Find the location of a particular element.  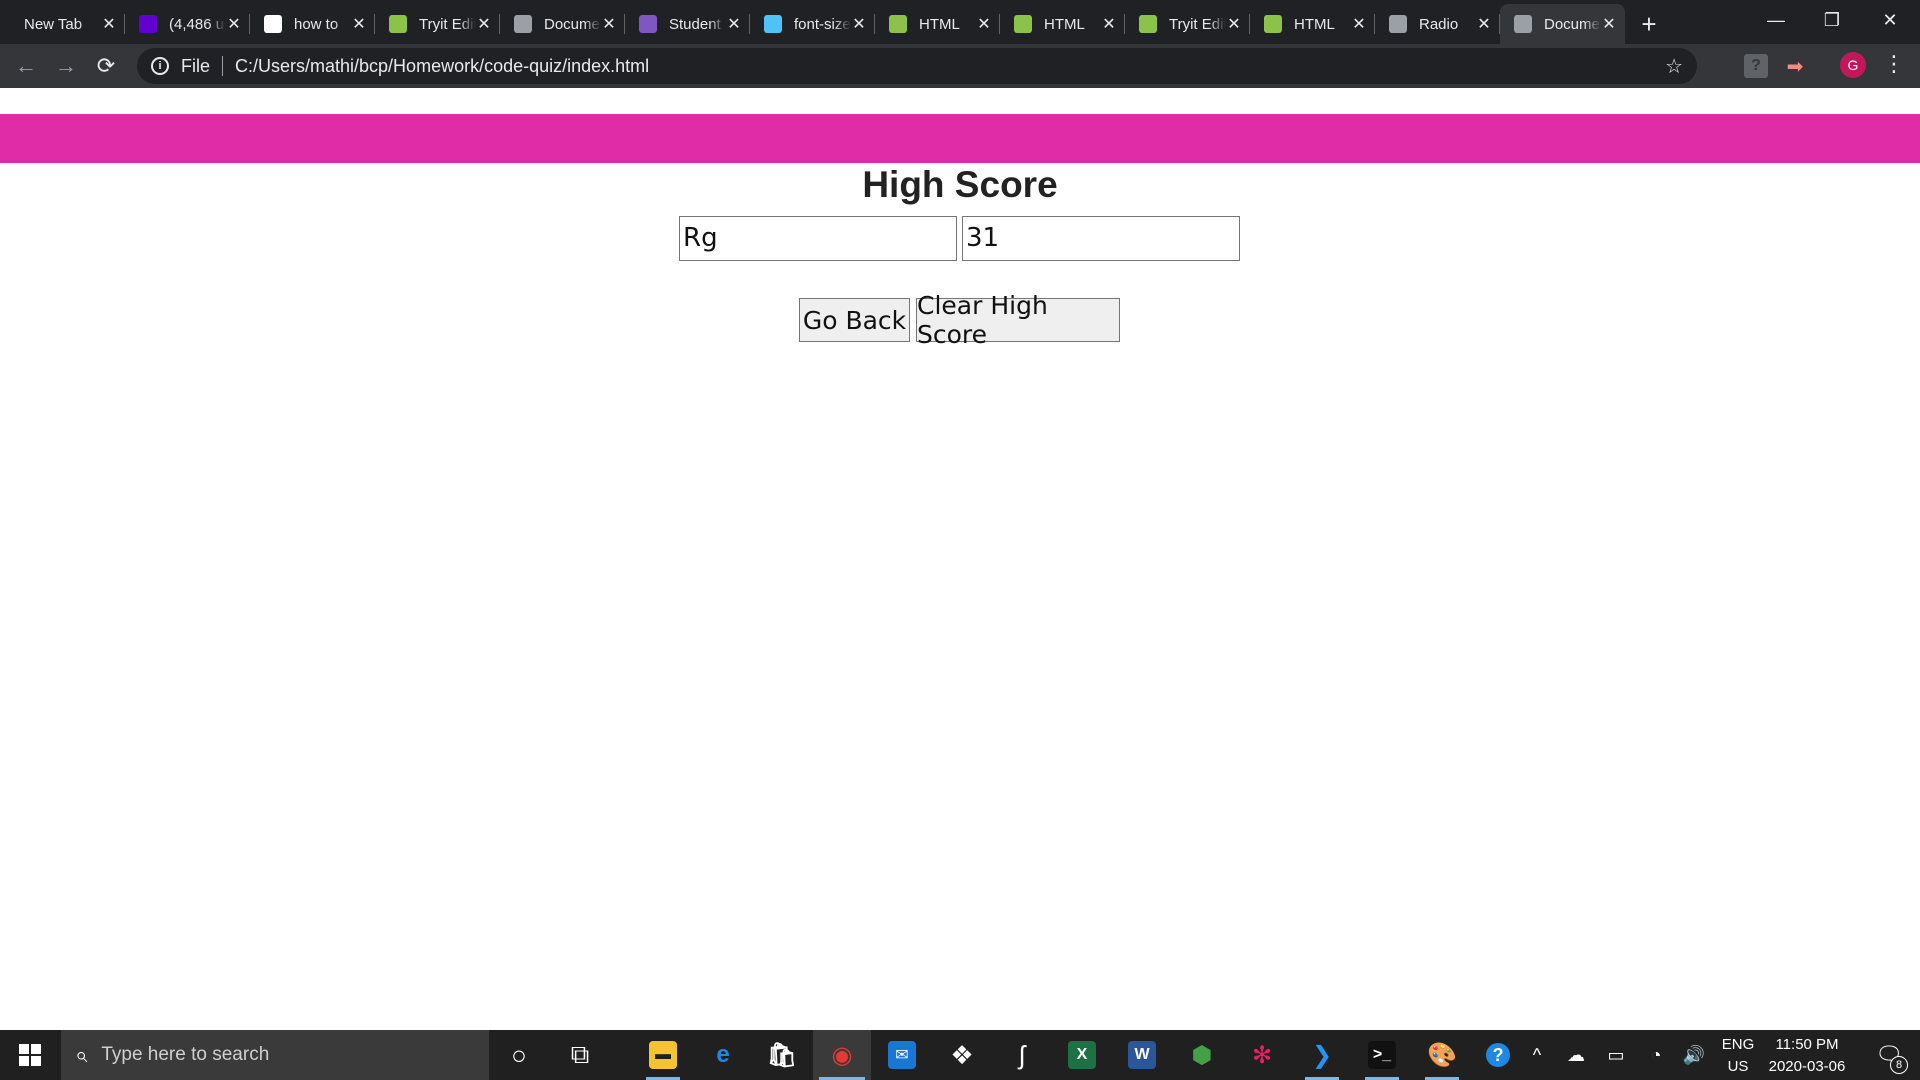

taskbar-search-box: ⌕ Type here to search is located at coordinates (275, 1055).